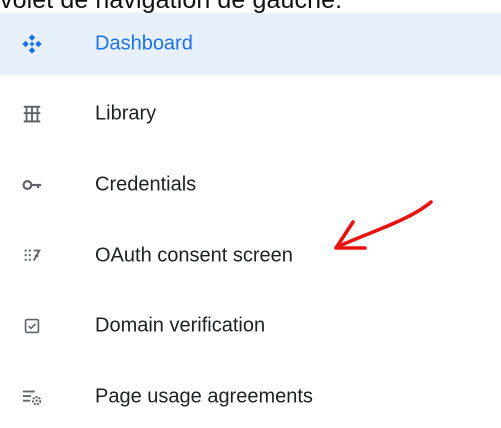 This screenshot has width=501, height=428. Describe the element at coordinates (194, 255) in the screenshot. I see `nav-item-label: OAuth consent screen` at that location.